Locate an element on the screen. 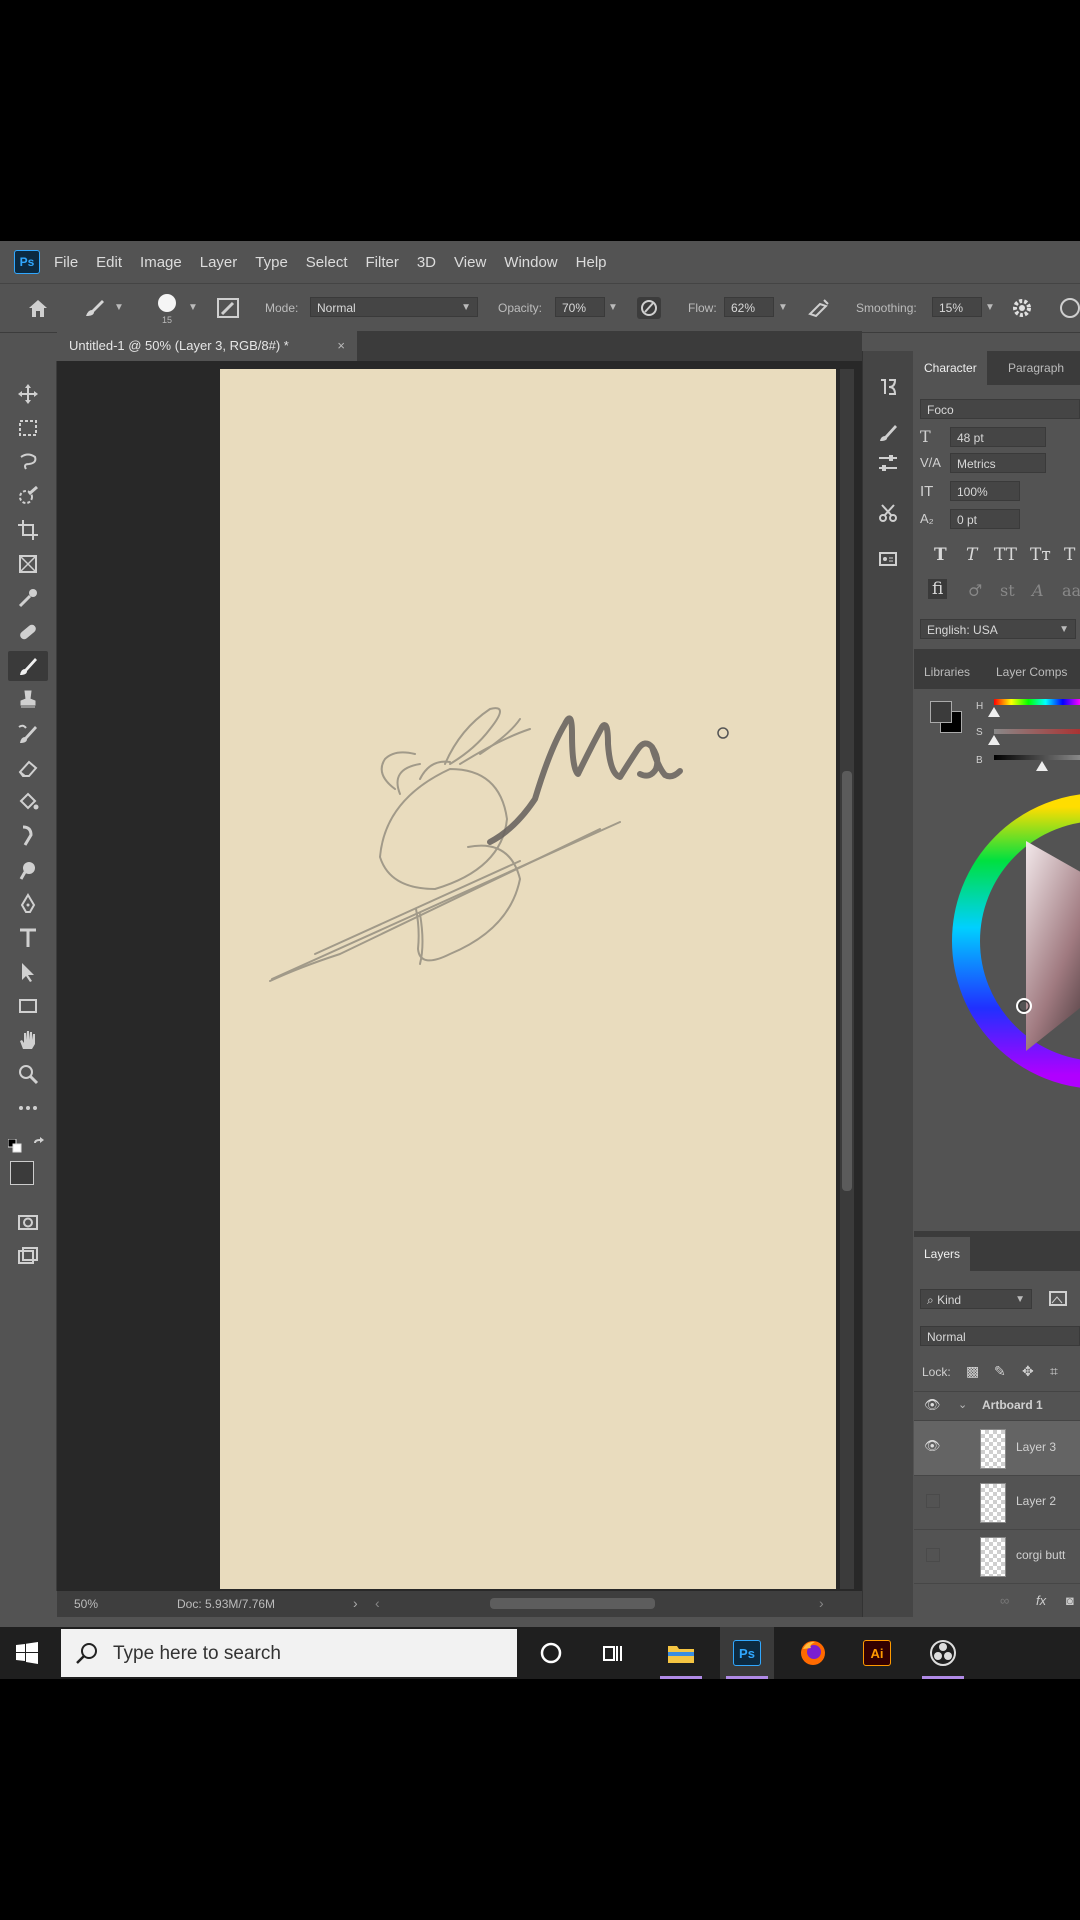  menu-edit: Edit is located at coordinates (109, 262).